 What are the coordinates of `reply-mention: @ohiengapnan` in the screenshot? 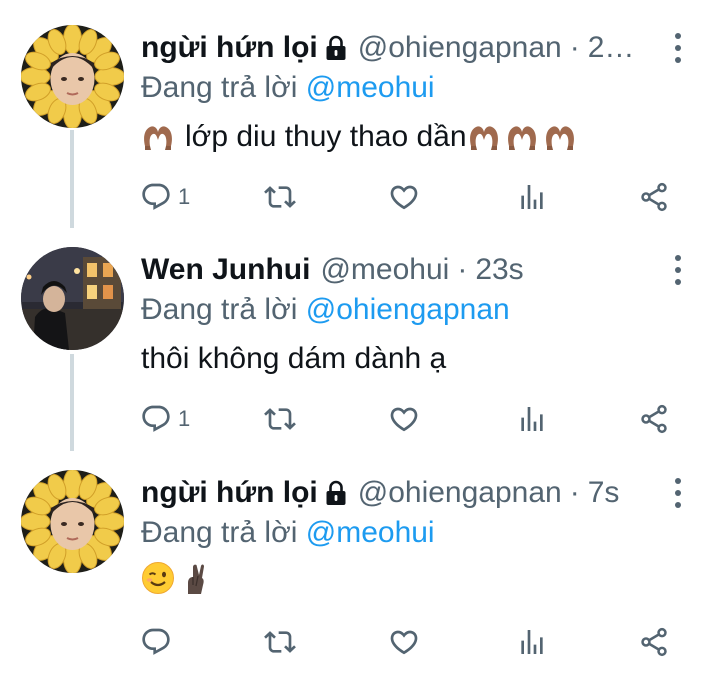 It's located at (408, 309).